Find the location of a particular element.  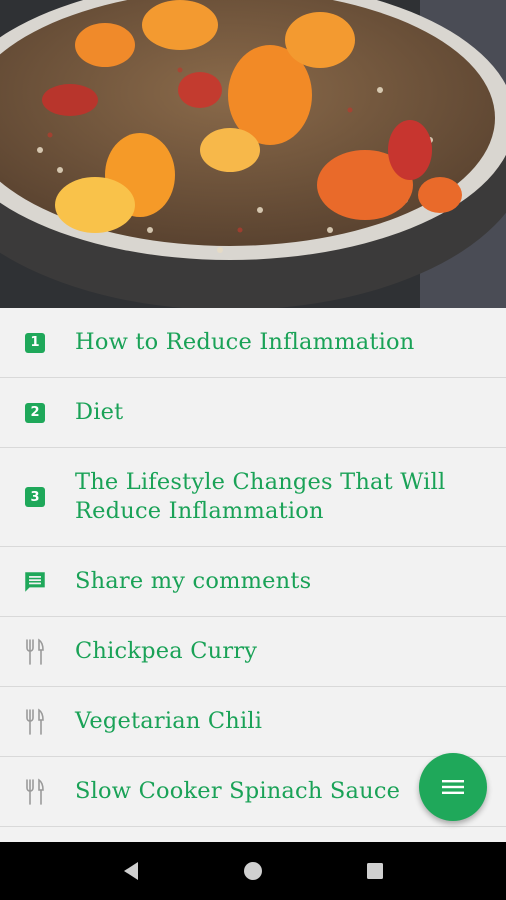

recents-icon is located at coordinates (375, 871).